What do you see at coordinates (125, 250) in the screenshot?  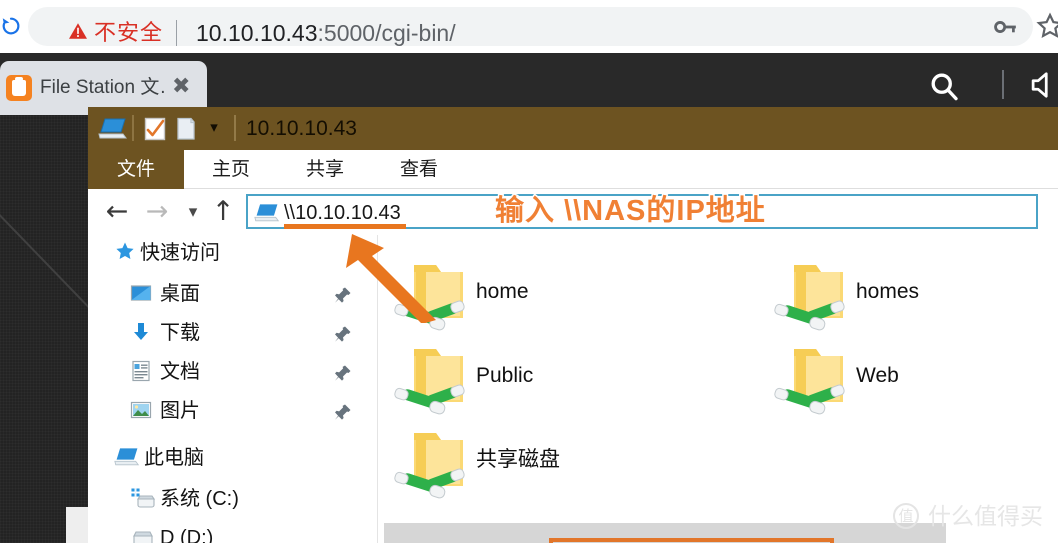 I see `star-pinned-icon` at bounding box center [125, 250].